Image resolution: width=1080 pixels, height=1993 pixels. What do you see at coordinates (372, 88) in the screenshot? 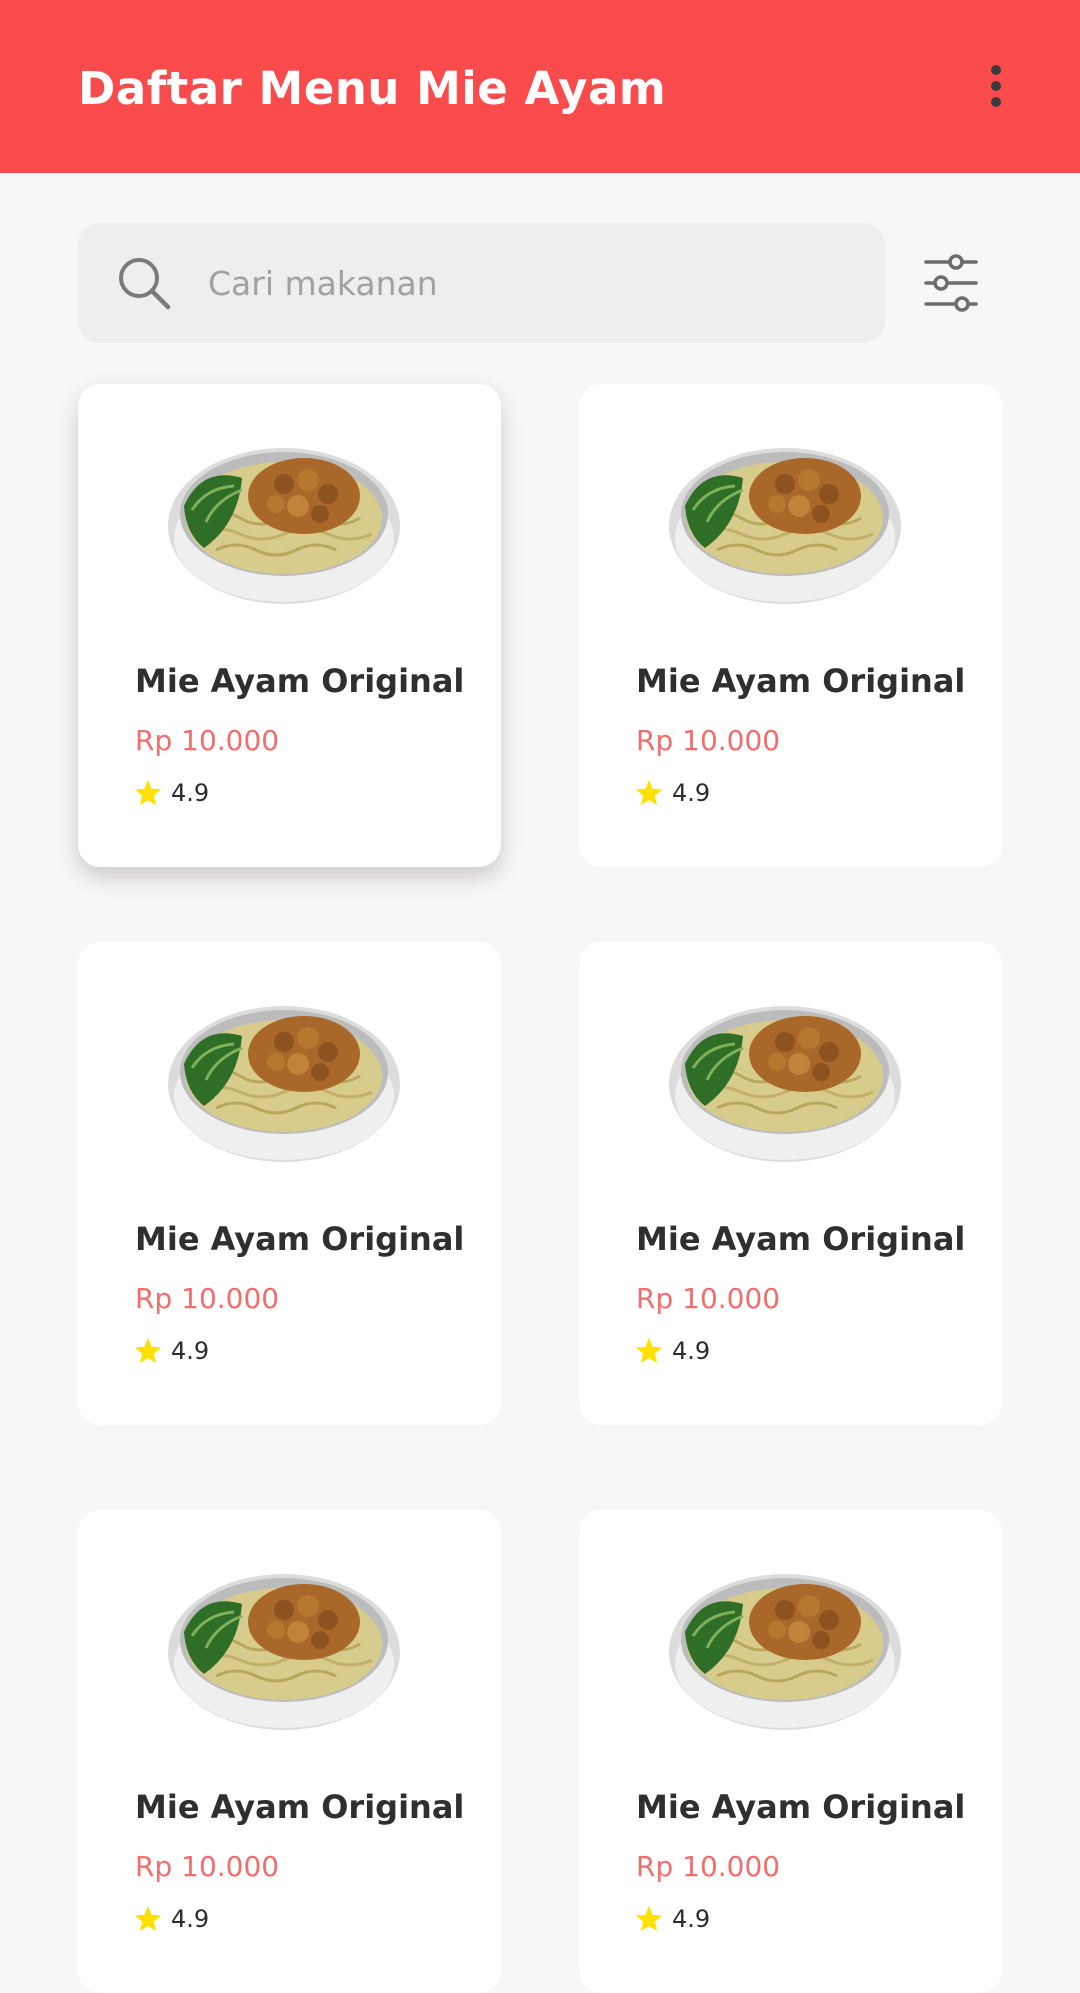
I see `page-title: Daftar Menu Mie Ayam` at bounding box center [372, 88].